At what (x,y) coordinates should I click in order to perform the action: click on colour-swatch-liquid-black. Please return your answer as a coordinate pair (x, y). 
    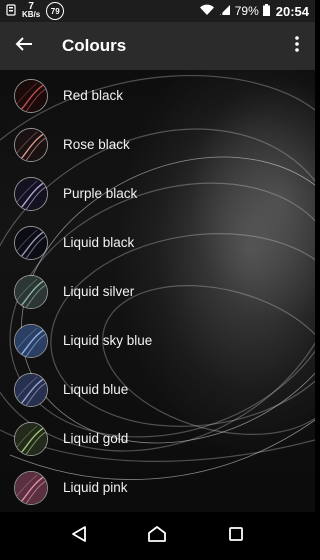
    Looking at the image, I should click on (31, 242).